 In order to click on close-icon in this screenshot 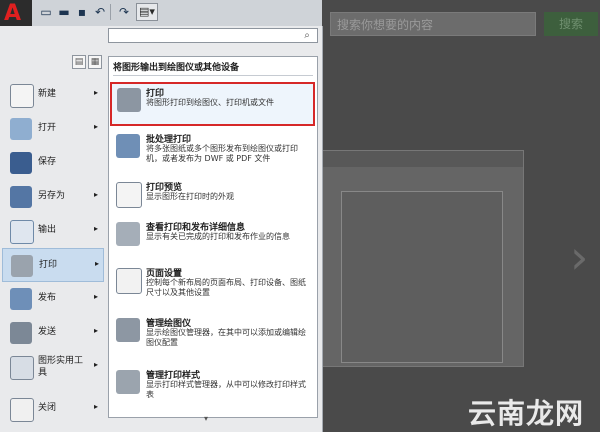, I will do `click(22, 410)`.